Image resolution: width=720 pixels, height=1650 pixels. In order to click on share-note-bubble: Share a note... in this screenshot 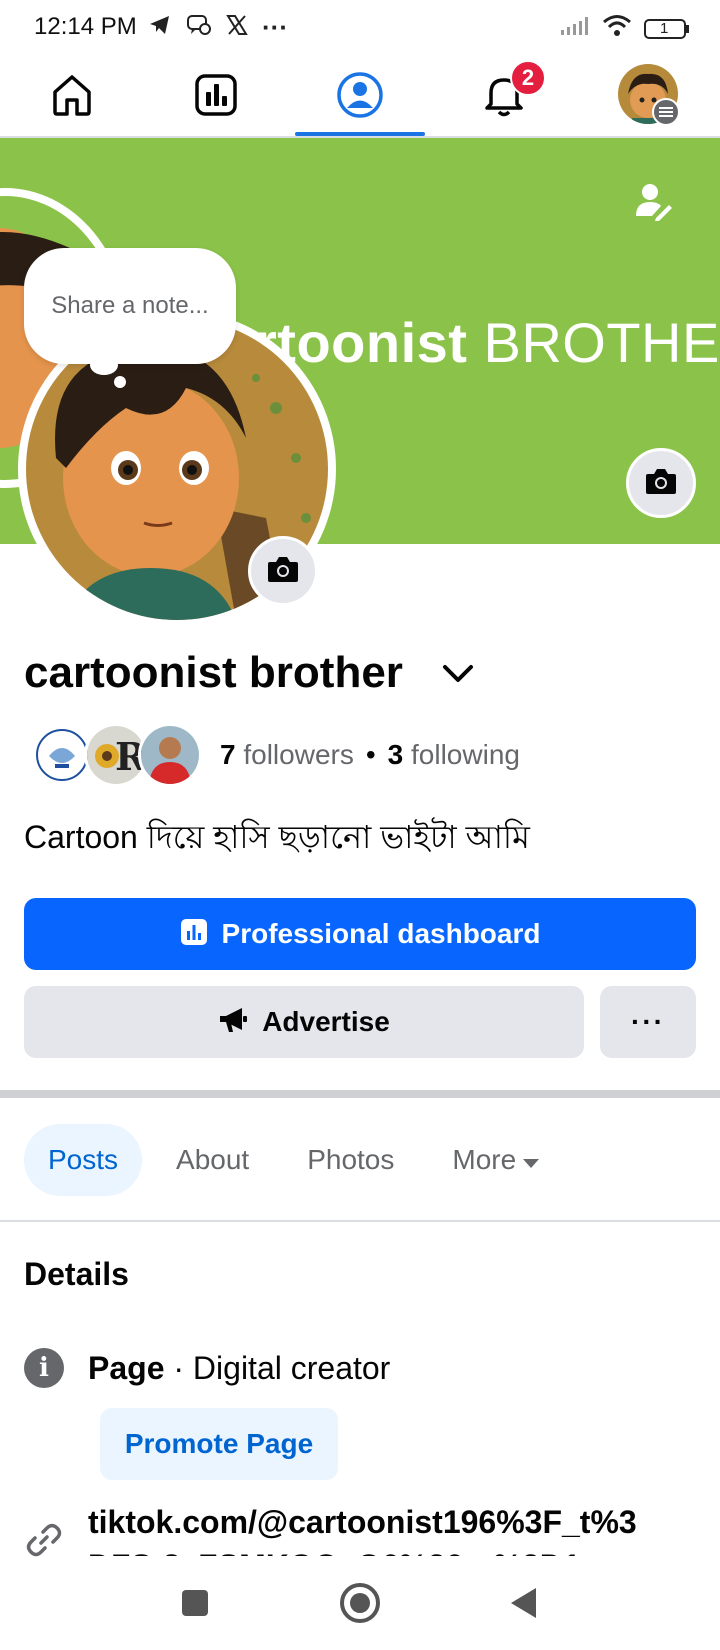, I will do `click(130, 306)`.